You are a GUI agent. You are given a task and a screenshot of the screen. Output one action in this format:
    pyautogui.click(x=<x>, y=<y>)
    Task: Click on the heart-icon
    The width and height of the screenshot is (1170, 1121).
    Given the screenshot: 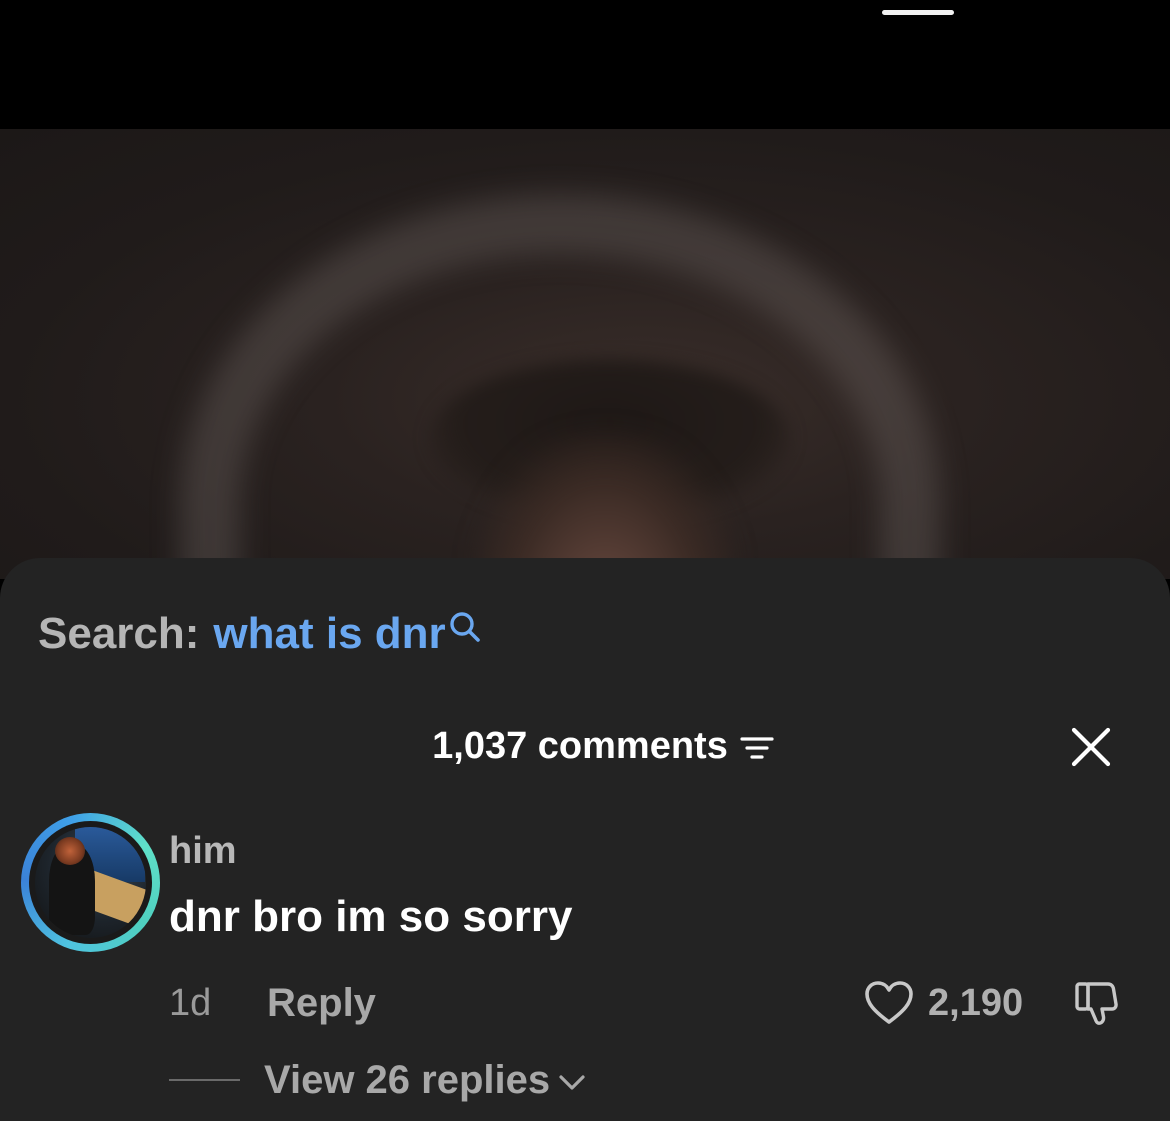 What is the action you would take?
    pyautogui.click(x=889, y=1003)
    